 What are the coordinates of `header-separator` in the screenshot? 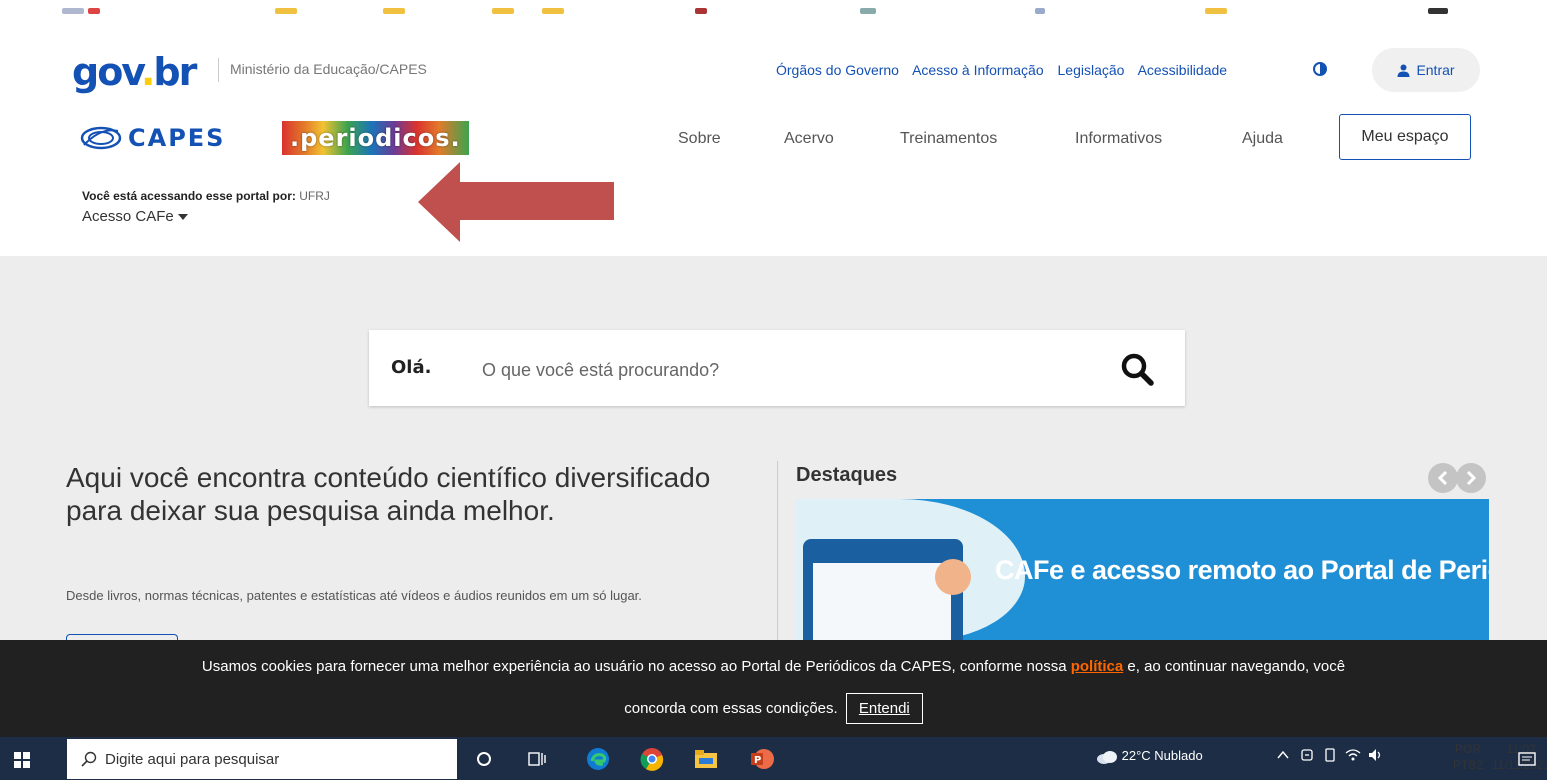 It's located at (218, 70).